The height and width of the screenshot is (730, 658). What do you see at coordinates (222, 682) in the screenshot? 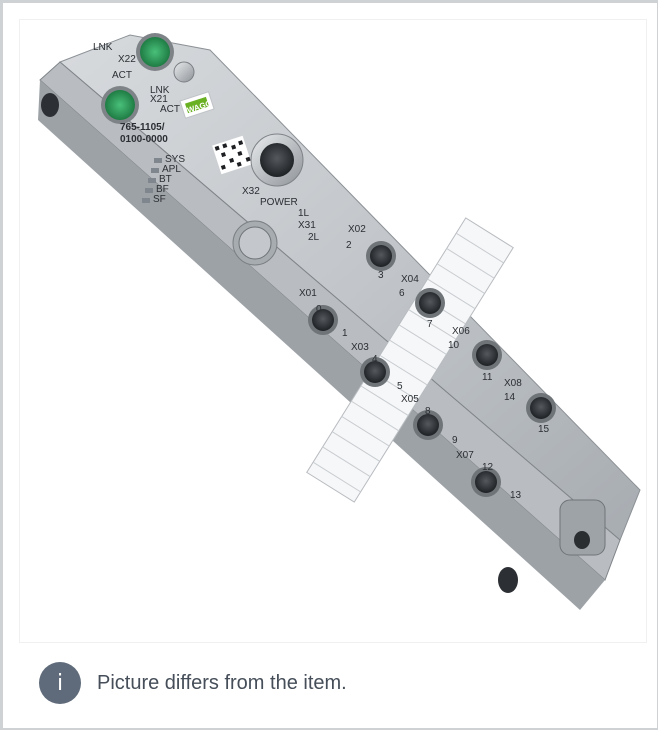
I see `disclaimer-text: Picture differs from the item.` at bounding box center [222, 682].